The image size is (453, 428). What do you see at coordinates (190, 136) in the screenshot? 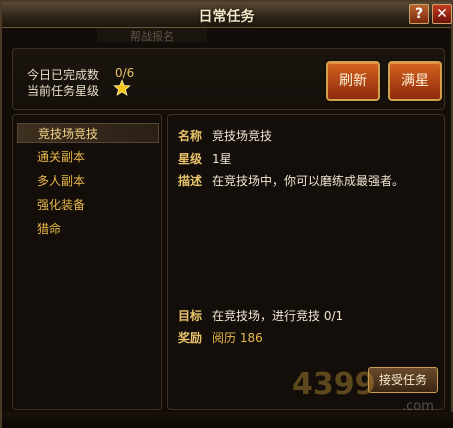
I see `detail-name-label: 名称` at bounding box center [190, 136].